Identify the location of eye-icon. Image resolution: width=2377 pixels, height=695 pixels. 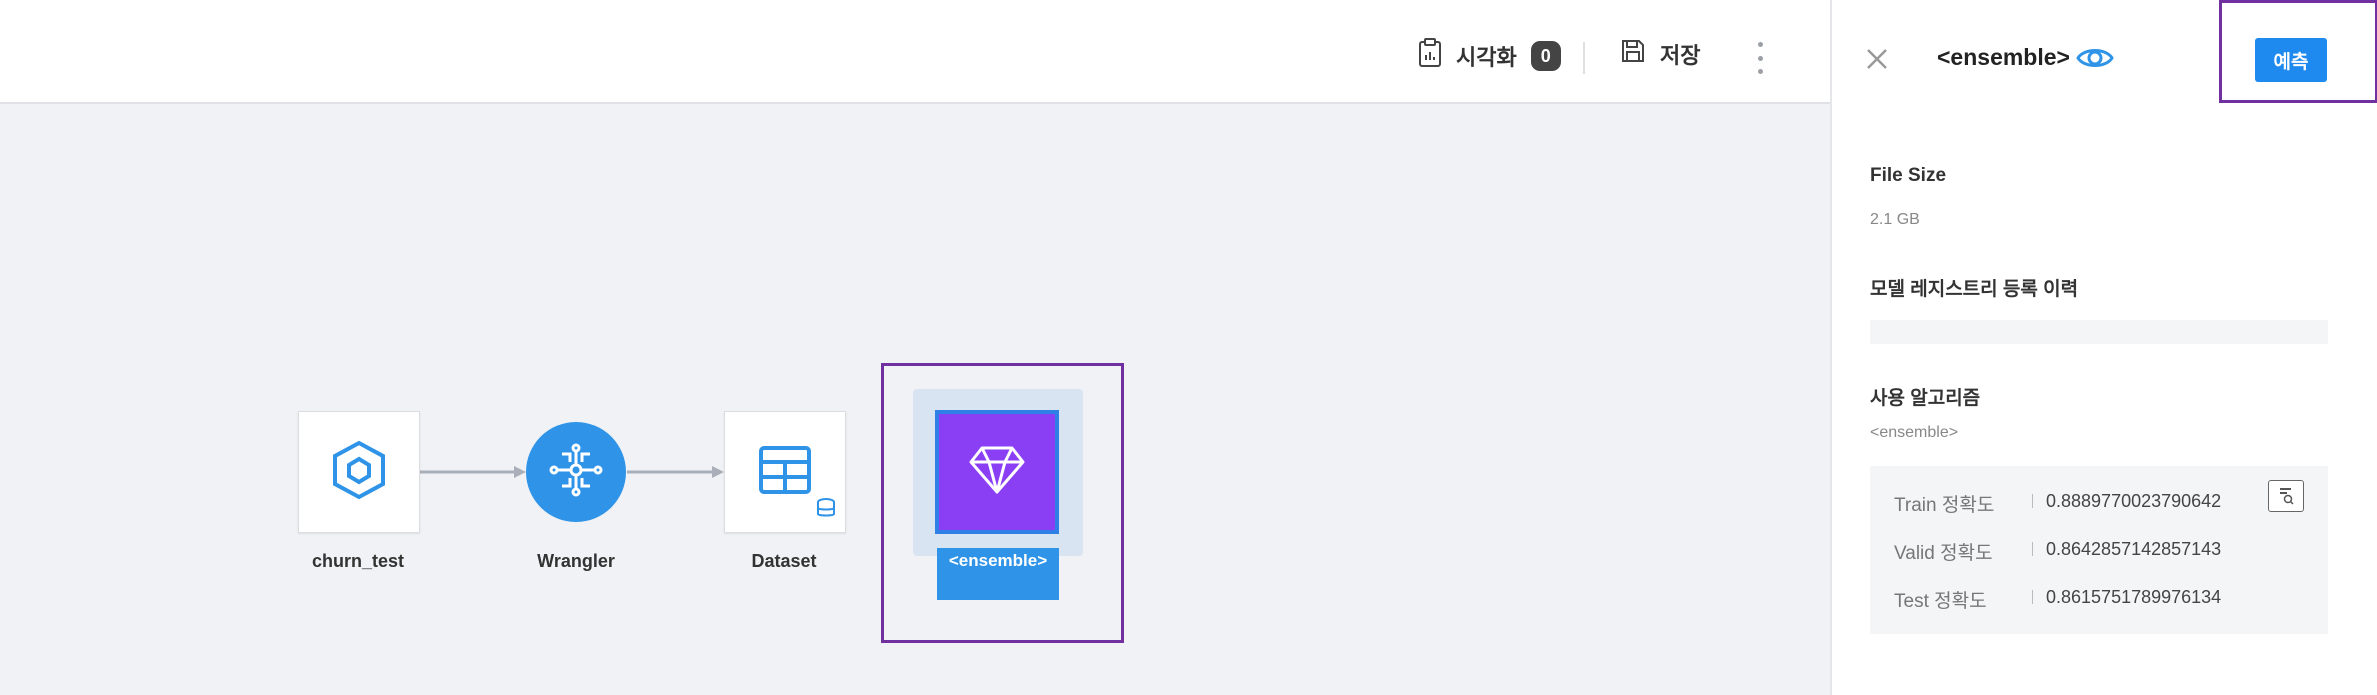
(2095, 60).